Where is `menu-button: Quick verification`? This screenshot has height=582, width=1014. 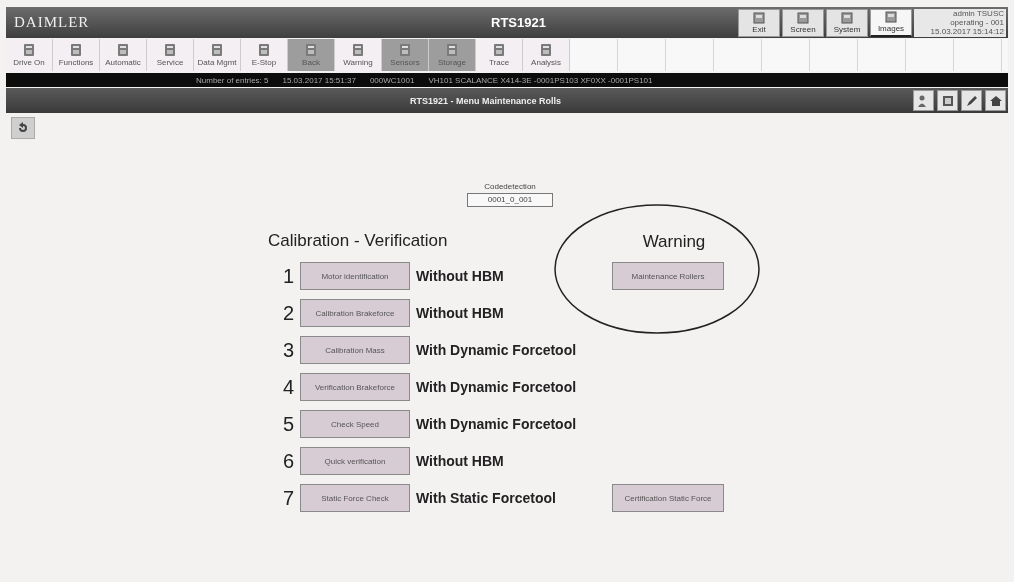 menu-button: Quick verification is located at coordinates (355, 461).